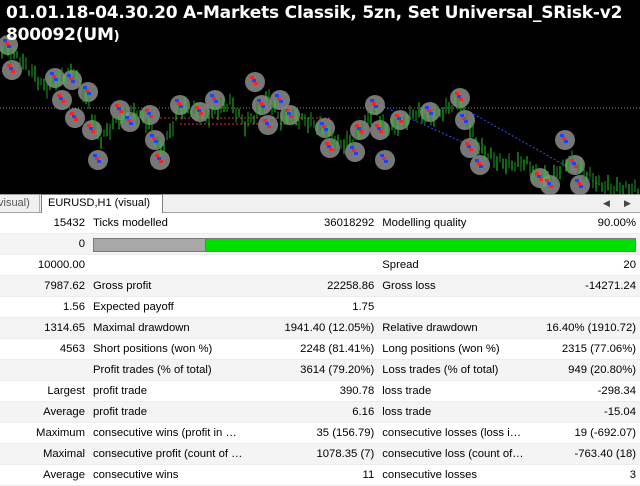 This screenshot has width=640, height=486. What do you see at coordinates (345, 433) in the screenshot?
I see `row-value: 35 (156.79)` at bounding box center [345, 433].